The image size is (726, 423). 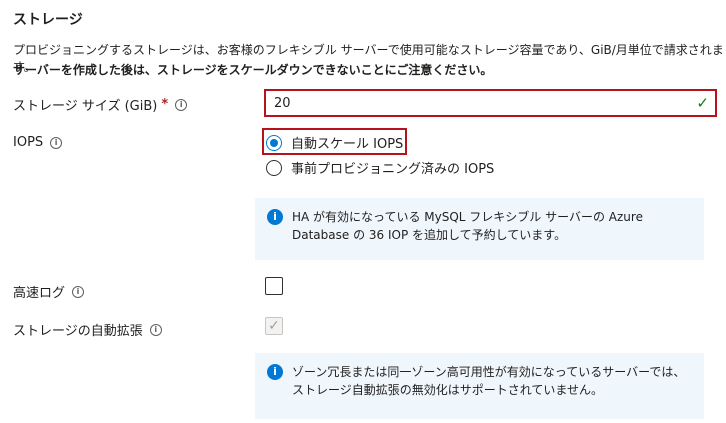 What do you see at coordinates (479, 103) in the screenshot?
I see `storage-size-input` at bounding box center [479, 103].